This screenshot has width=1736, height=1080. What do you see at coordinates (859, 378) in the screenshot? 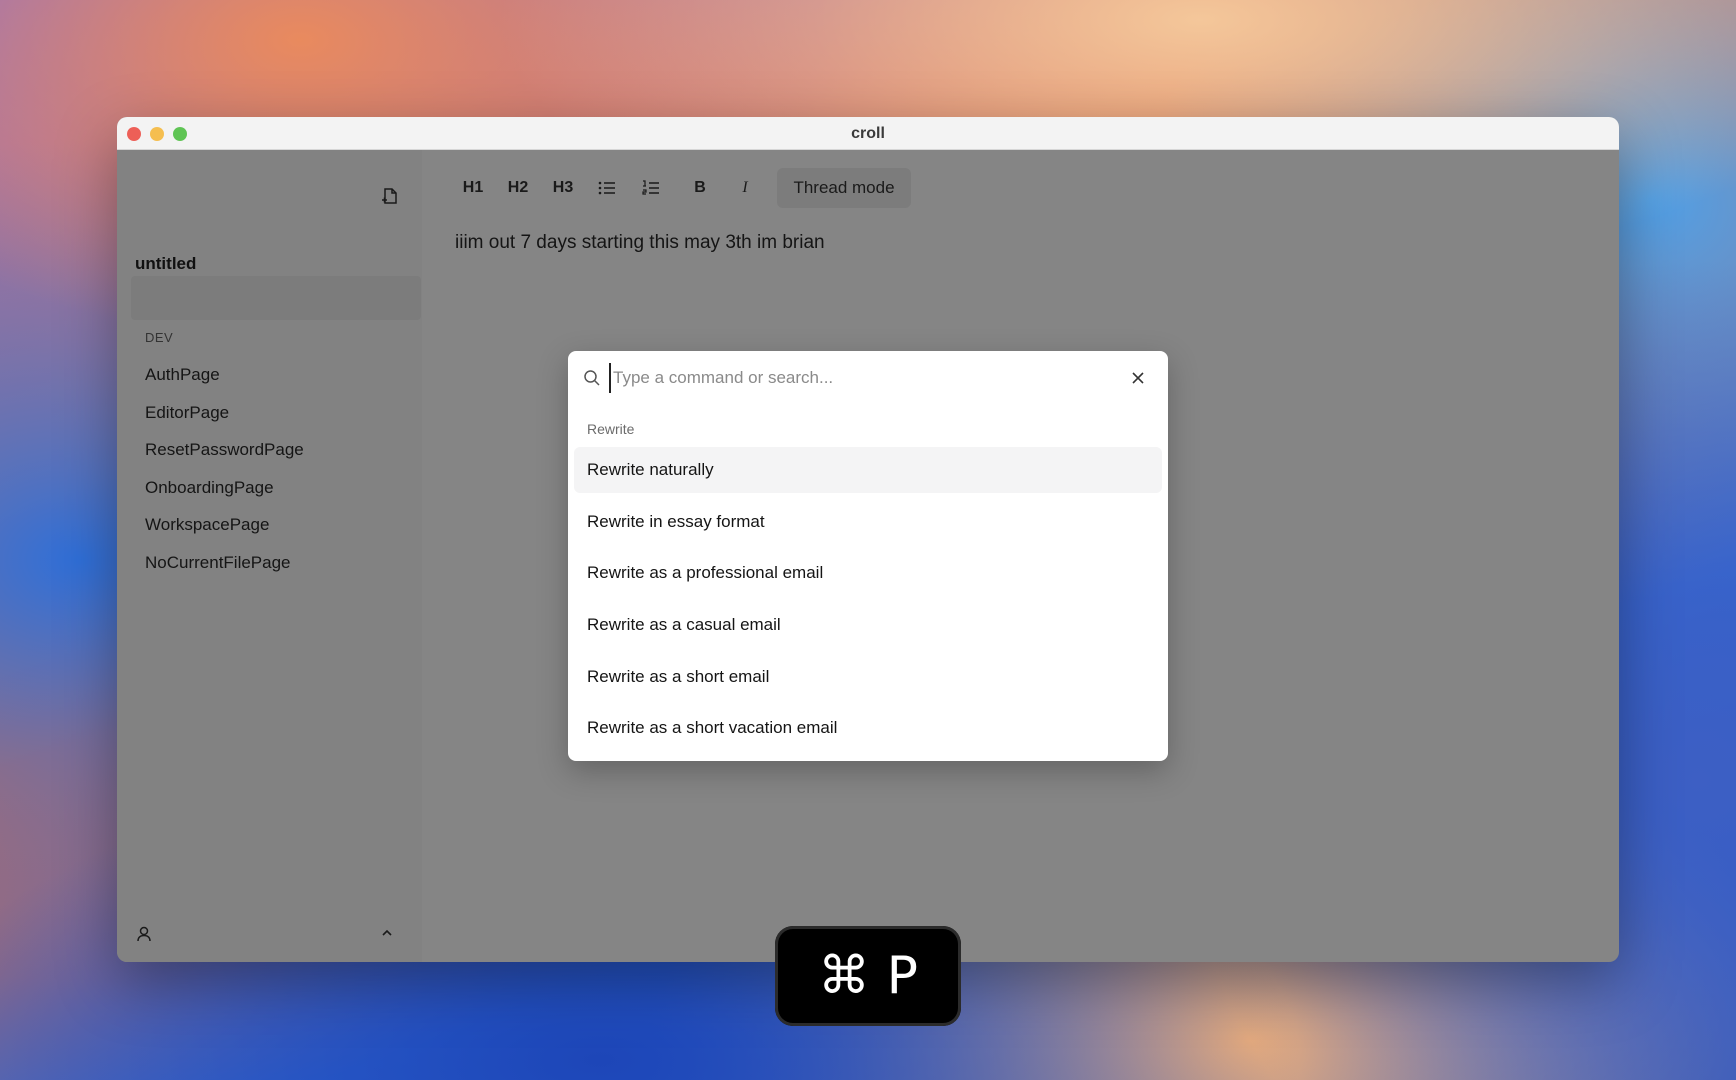
I see `command-search-input` at bounding box center [859, 378].